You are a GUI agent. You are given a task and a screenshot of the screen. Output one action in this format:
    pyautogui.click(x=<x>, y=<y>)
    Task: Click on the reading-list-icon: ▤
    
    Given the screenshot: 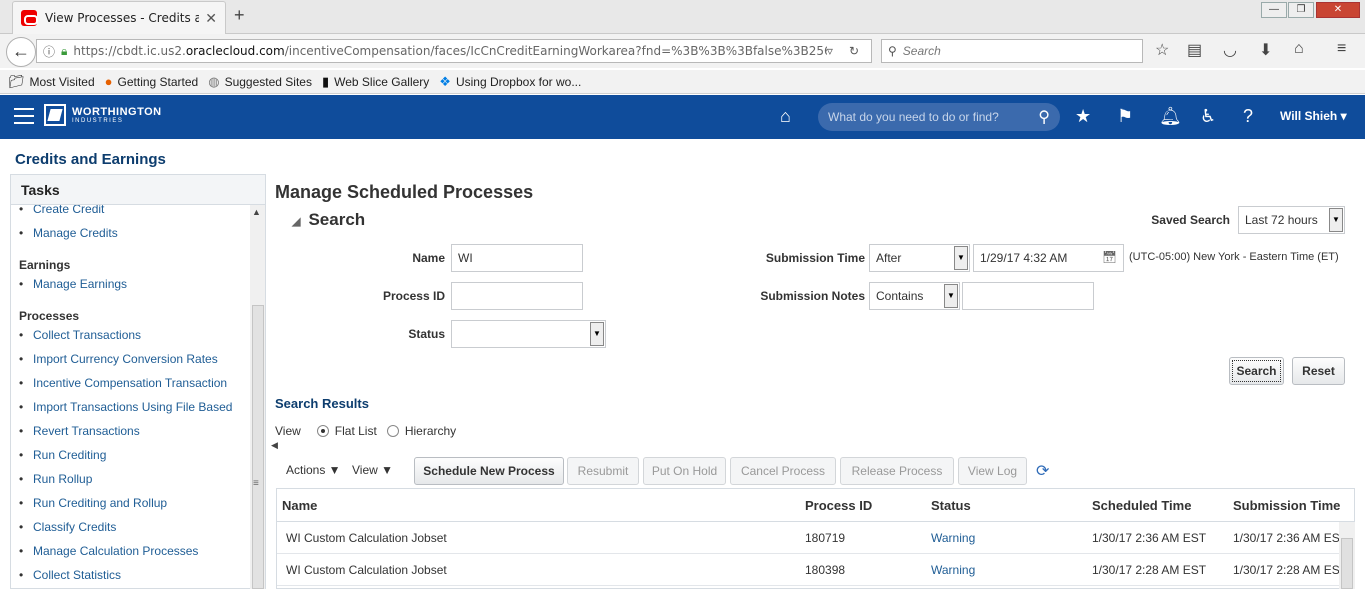 What is the action you would take?
    pyautogui.click(x=1194, y=50)
    